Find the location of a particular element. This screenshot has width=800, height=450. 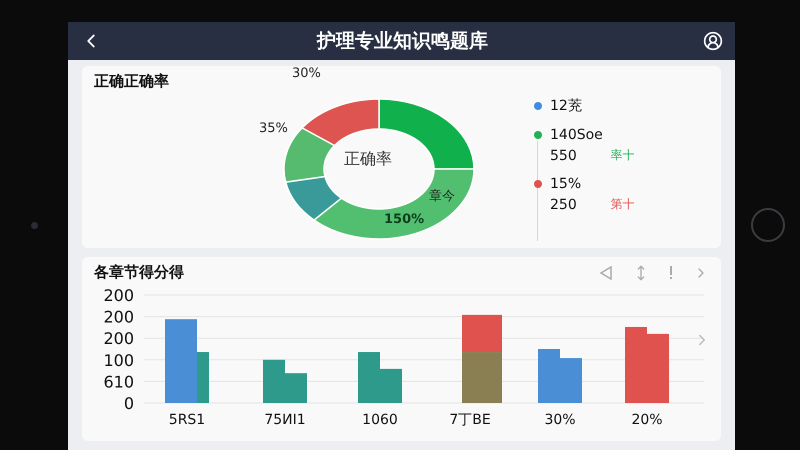

y-axis-label: 0 is located at coordinates (129, 403).